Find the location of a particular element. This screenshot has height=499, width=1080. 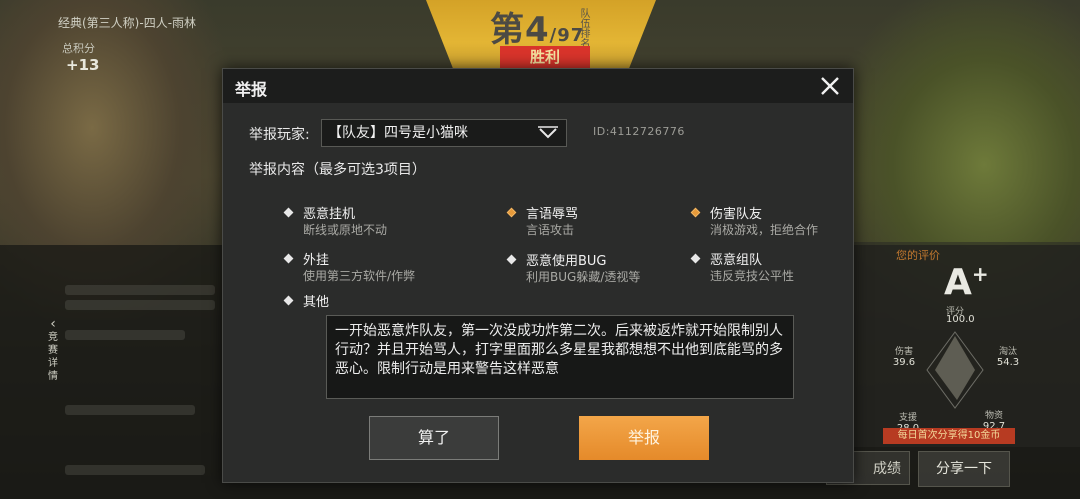

report-button: 举报 is located at coordinates (644, 438).